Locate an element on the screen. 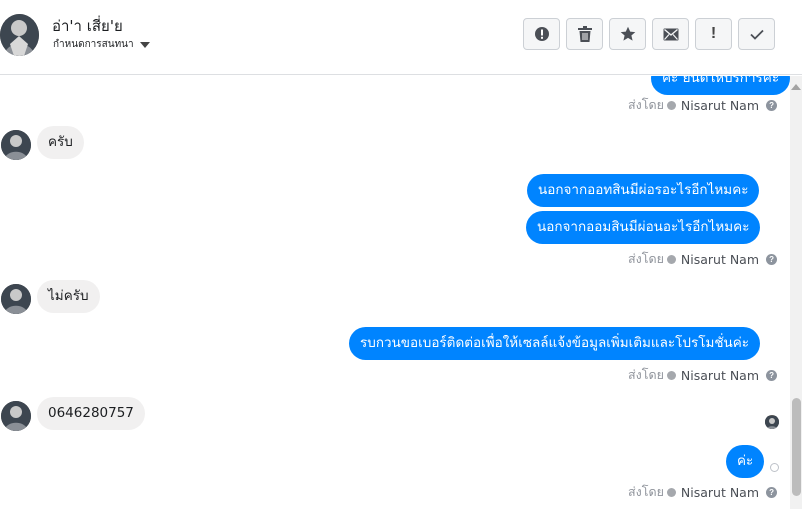  check-icon is located at coordinates (756, 34).